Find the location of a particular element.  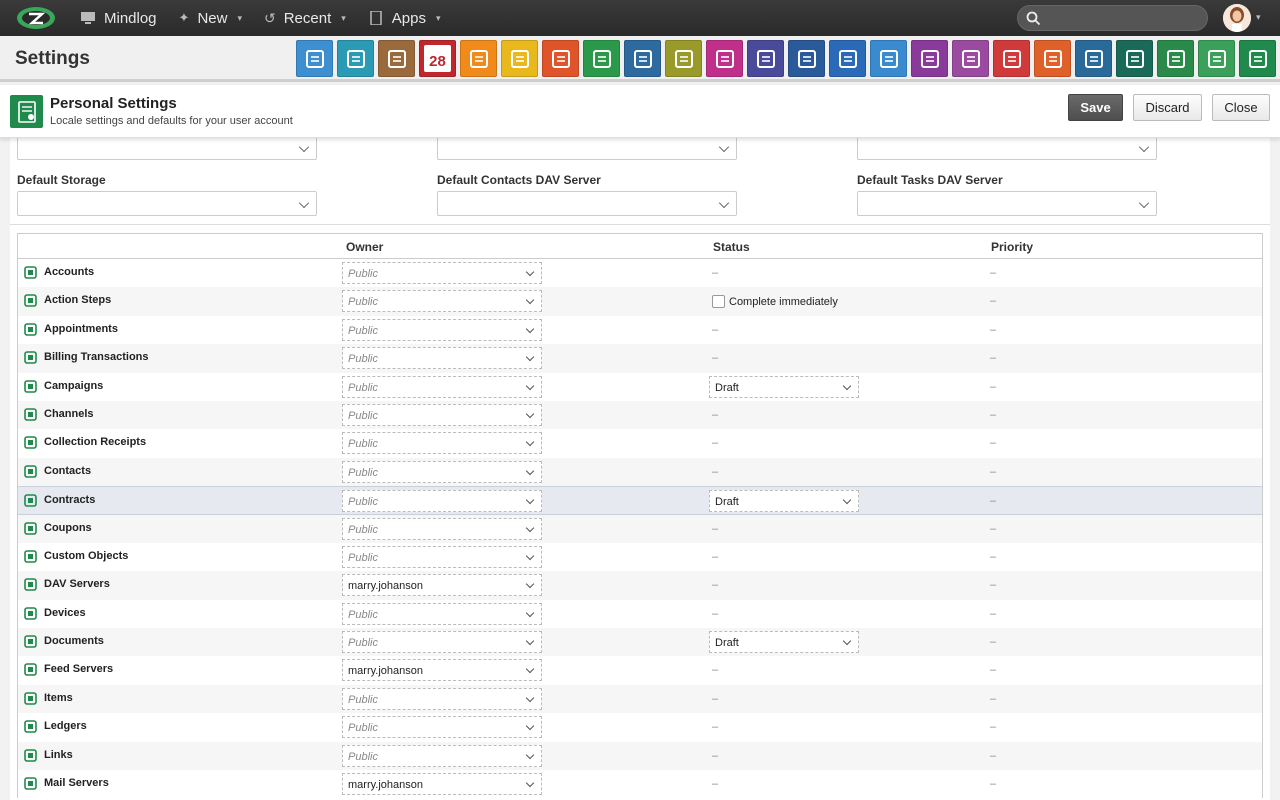

cashier-icon is located at coordinates (724, 58).